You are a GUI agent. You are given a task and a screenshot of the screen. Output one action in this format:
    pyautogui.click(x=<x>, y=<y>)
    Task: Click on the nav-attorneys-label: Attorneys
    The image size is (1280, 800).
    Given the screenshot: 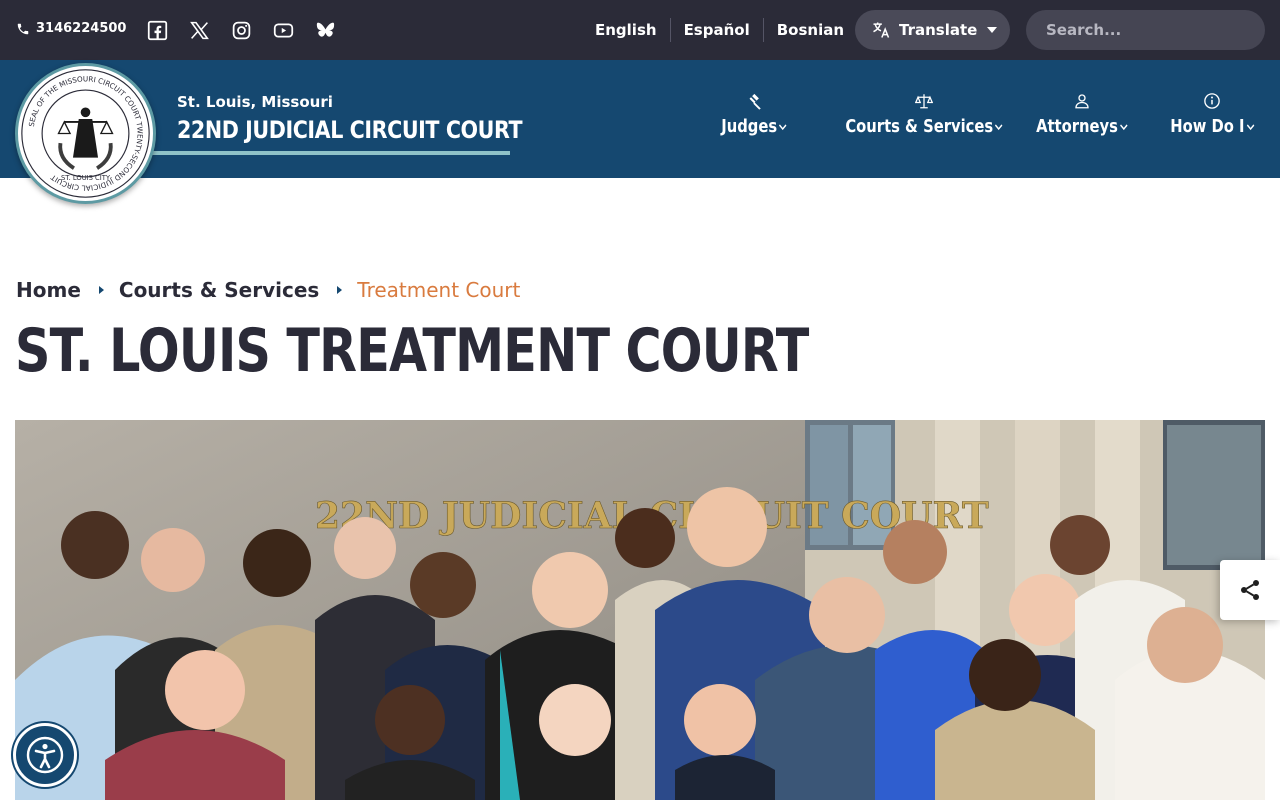 What is the action you would take?
    pyautogui.click(x=1077, y=126)
    